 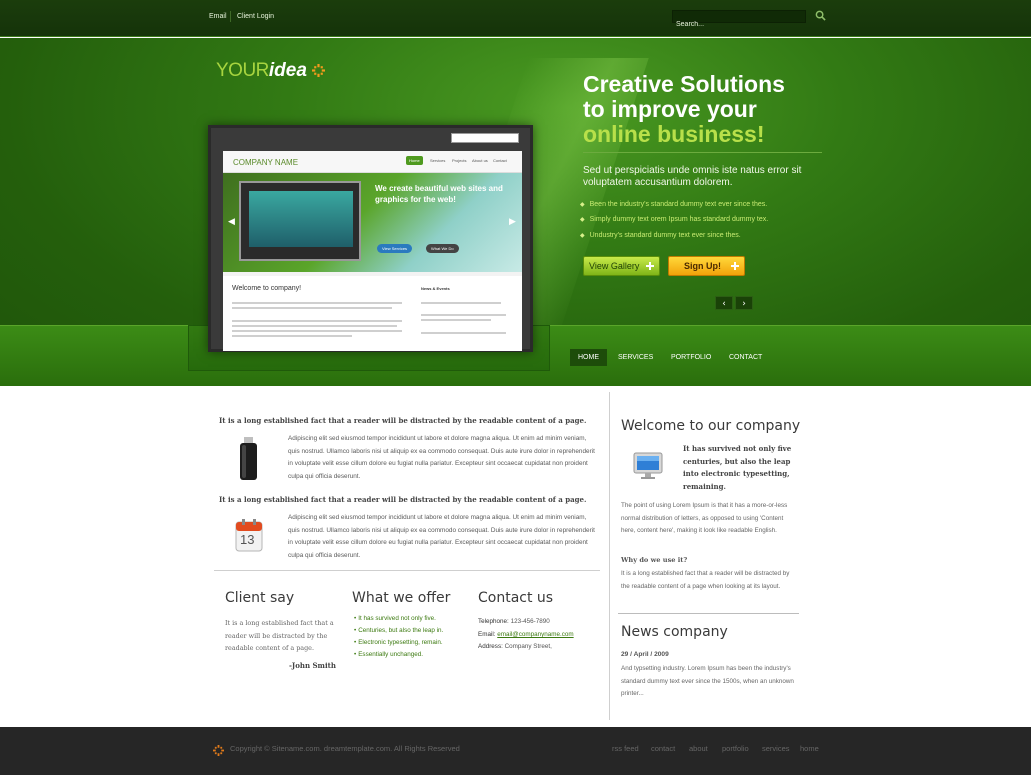 What do you see at coordinates (435, 288) in the screenshot?
I see `mockup-news: News & Events` at bounding box center [435, 288].